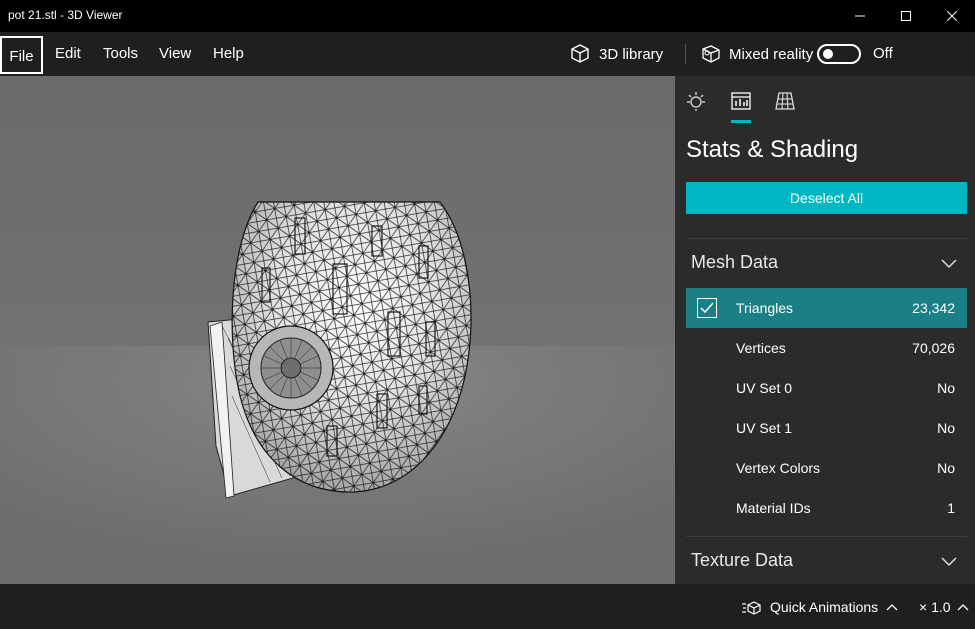 The image size is (975, 629). What do you see at coordinates (696, 101) in the screenshot?
I see `sun-icon` at bounding box center [696, 101].